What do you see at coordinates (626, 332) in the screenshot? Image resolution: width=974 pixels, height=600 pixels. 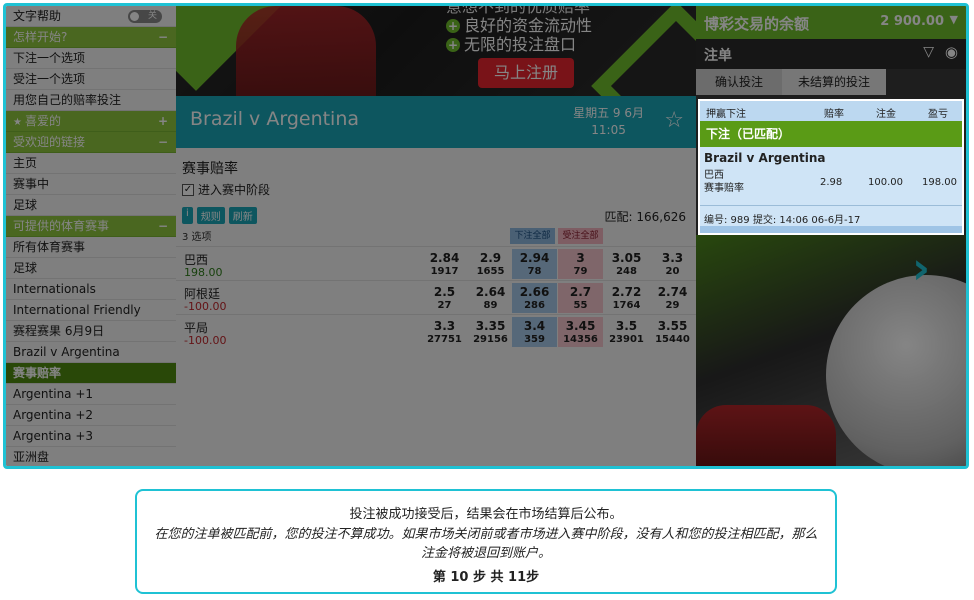 I see `lay-price-cell: 3.5 23901` at bounding box center [626, 332].